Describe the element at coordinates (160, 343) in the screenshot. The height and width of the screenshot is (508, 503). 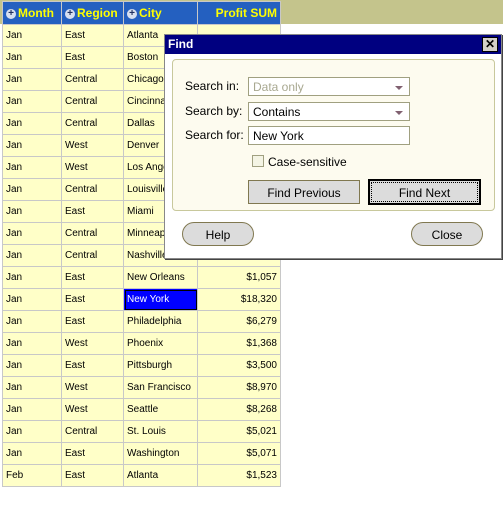
I see `table-cell: Phoenix` at that location.